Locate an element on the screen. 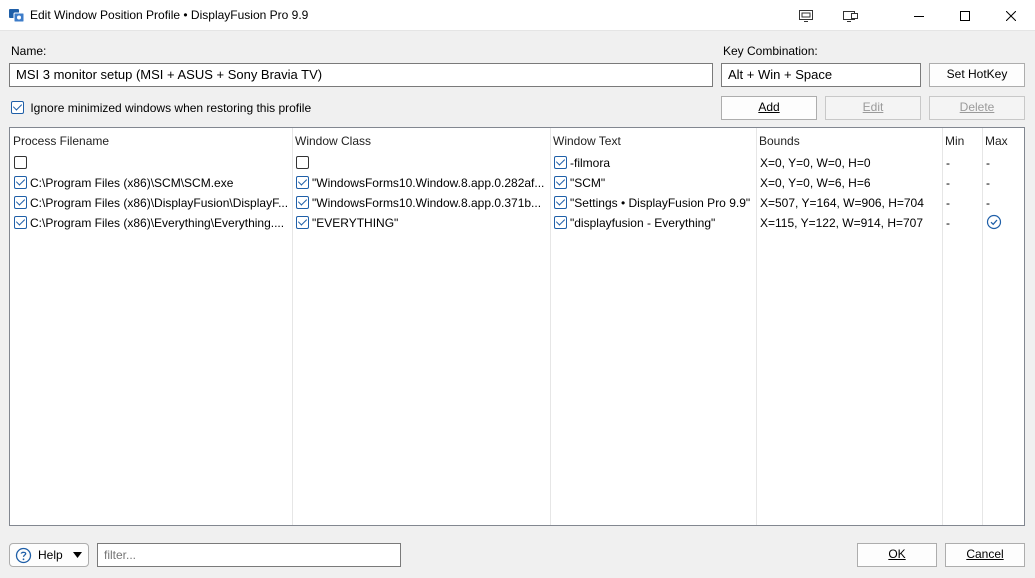 Image resolution: width=1035 pixels, height=578 pixels. close-button is located at coordinates (1011, 15).